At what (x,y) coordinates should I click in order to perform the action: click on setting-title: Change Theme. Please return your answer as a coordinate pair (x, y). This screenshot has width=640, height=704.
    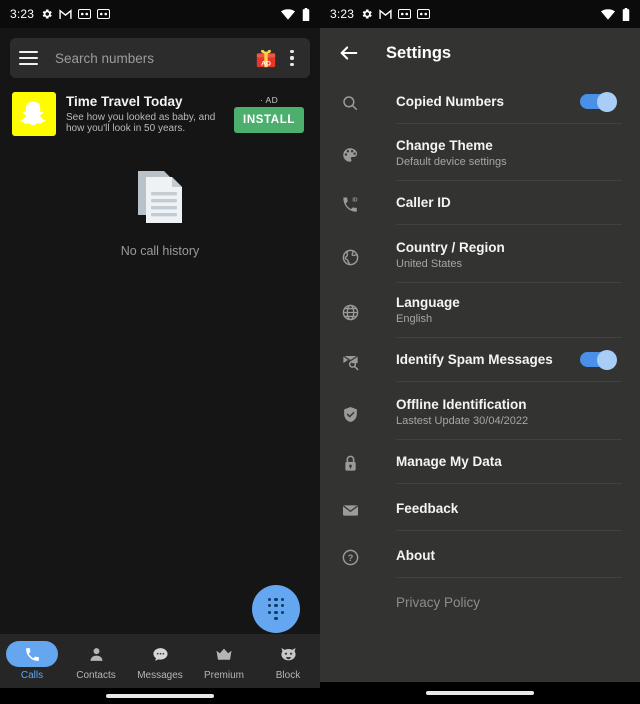
    Looking at the image, I should click on (444, 145).